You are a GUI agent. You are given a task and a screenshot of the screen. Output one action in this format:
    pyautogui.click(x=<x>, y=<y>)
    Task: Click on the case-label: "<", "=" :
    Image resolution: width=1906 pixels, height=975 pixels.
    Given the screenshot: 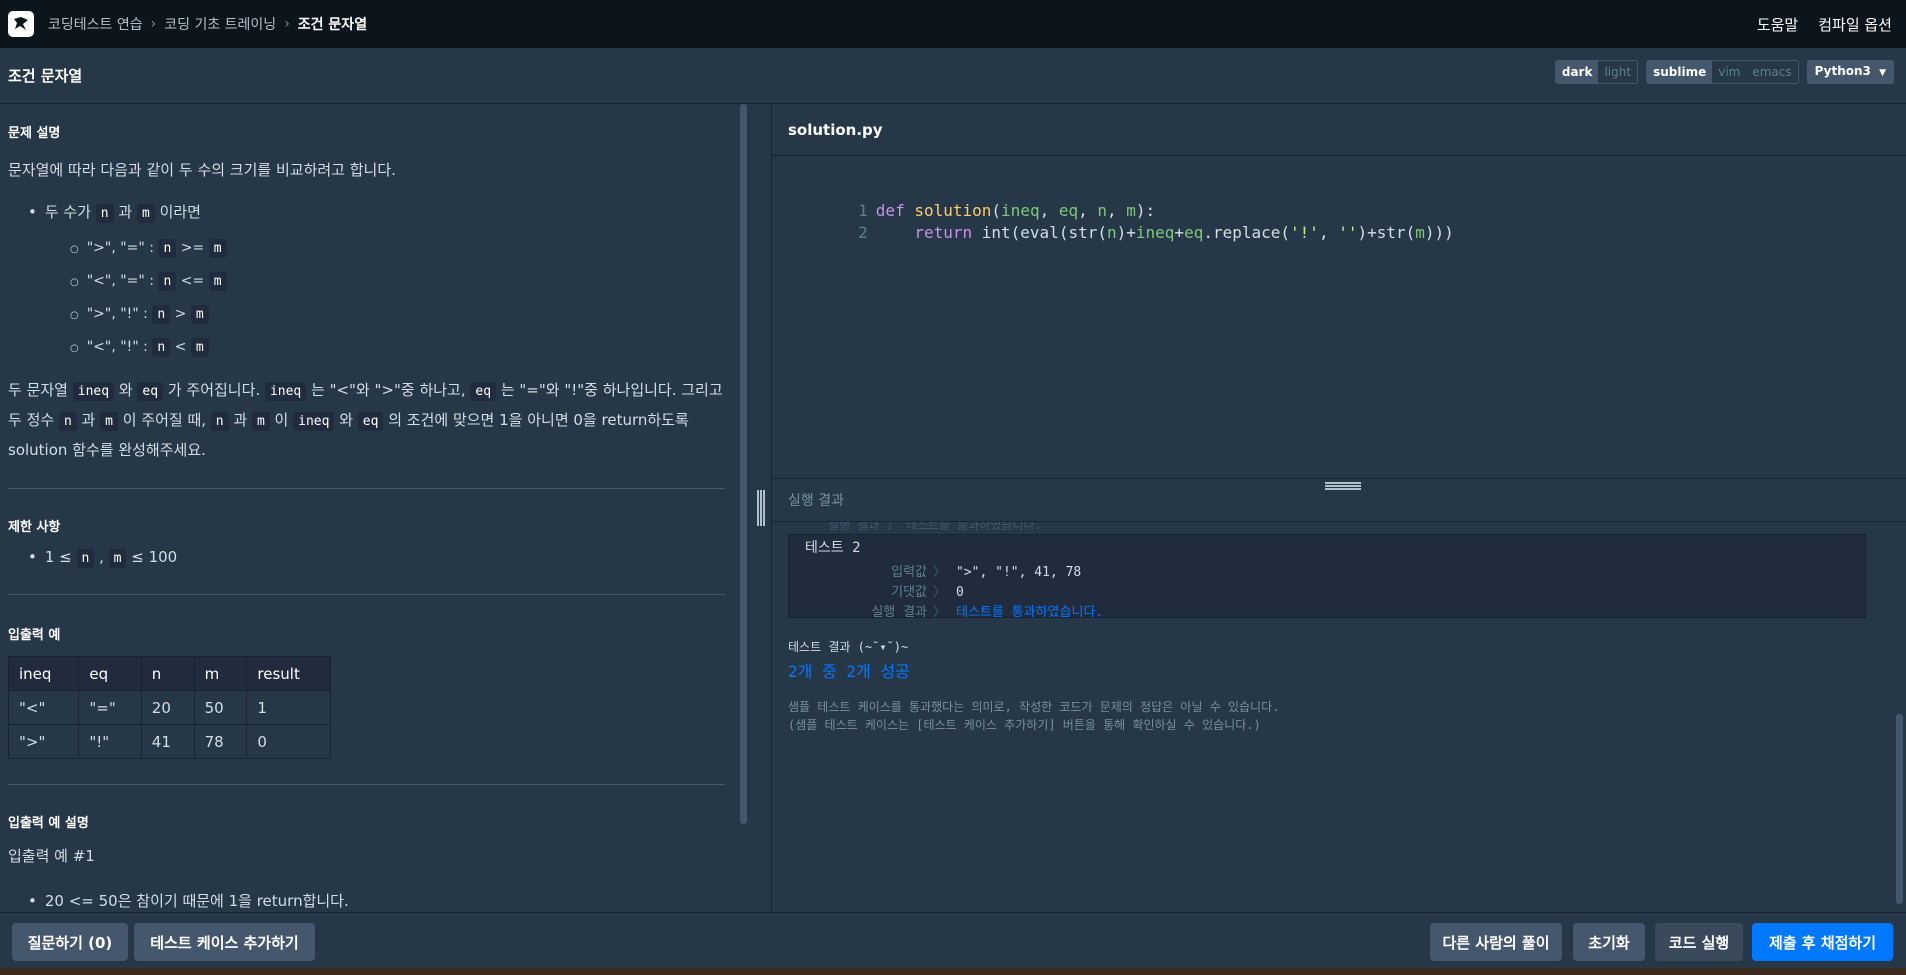 What is the action you would take?
    pyautogui.click(x=122, y=281)
    